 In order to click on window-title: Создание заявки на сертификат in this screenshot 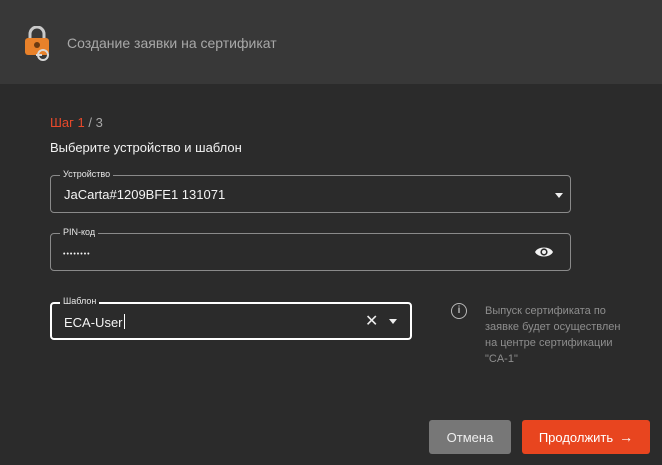, I will do `click(172, 43)`.